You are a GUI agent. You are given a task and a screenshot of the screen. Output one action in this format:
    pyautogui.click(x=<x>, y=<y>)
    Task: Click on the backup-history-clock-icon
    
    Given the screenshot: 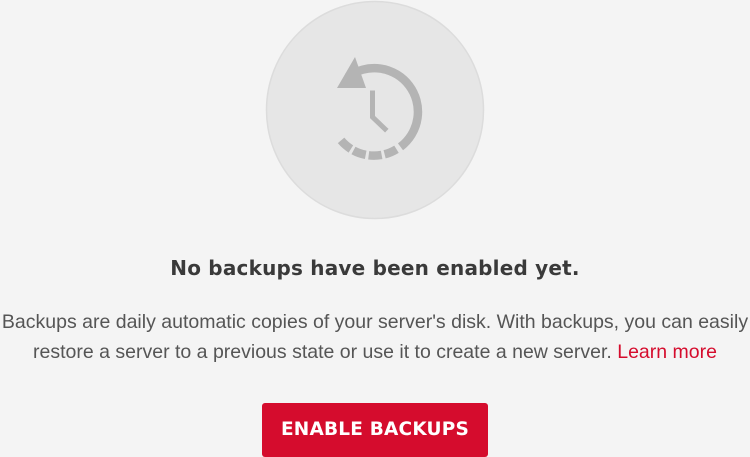 What is the action you would take?
    pyautogui.click(x=375, y=110)
    